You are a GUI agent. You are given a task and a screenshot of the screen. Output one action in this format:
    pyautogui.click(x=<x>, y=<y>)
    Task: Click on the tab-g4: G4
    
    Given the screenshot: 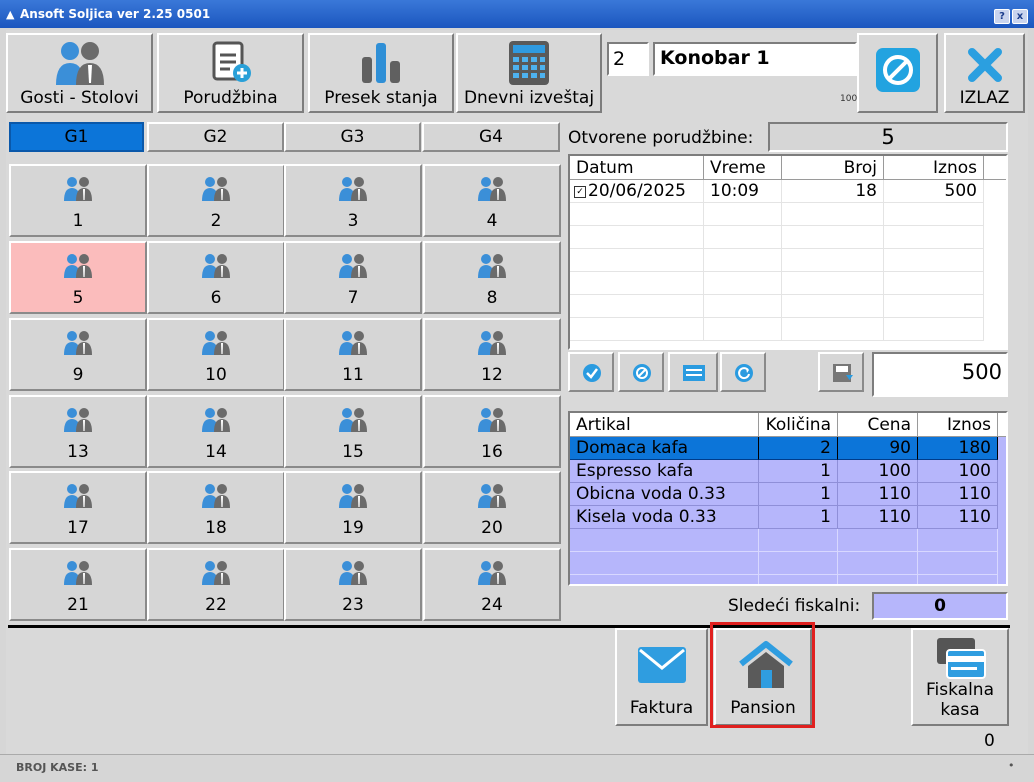 What is the action you would take?
    pyautogui.click(x=491, y=137)
    